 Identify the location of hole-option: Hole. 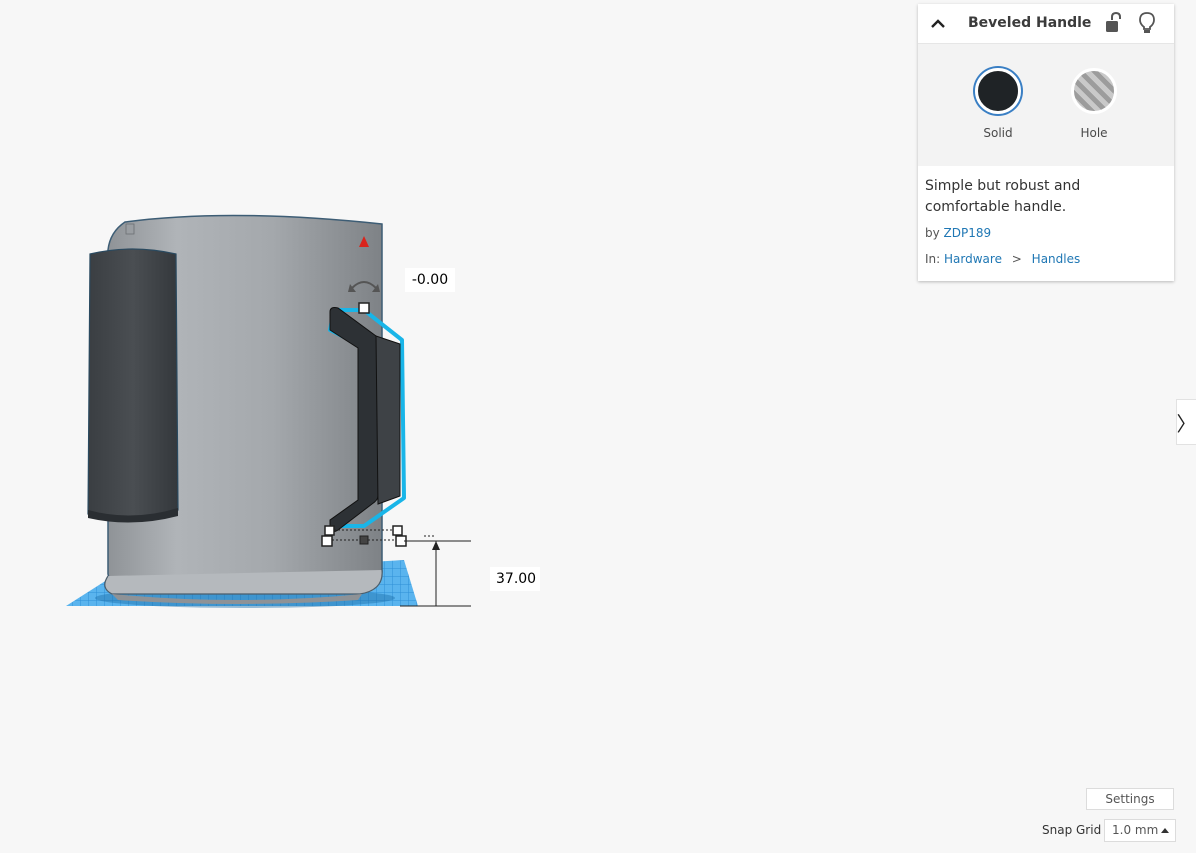
(1094, 104).